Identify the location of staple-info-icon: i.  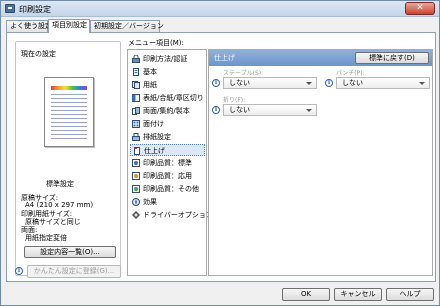
(216, 83).